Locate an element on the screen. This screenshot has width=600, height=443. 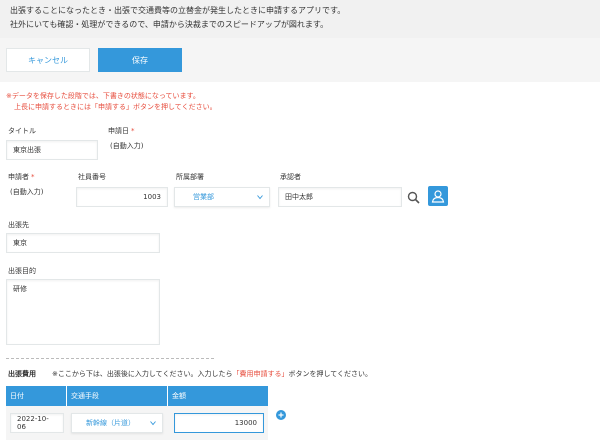
title-input: 東京出張 is located at coordinates (52, 150).